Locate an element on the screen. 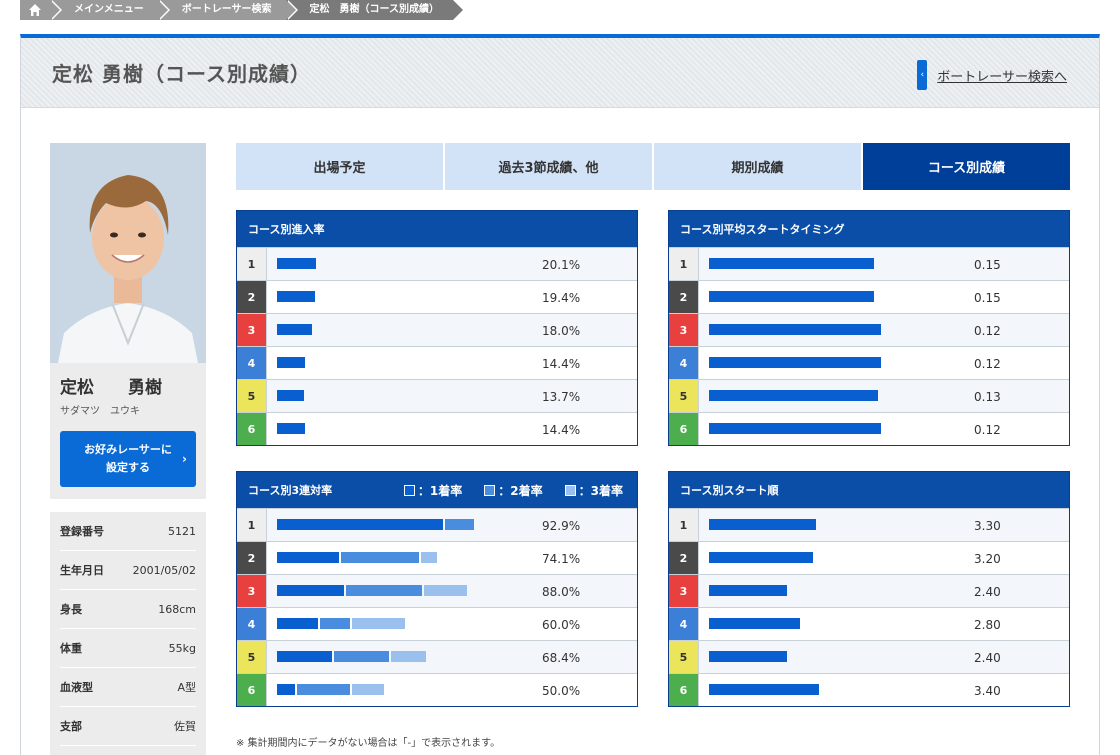 This screenshot has width=1120, height=755. row-value: 19.4% is located at coordinates (561, 297).